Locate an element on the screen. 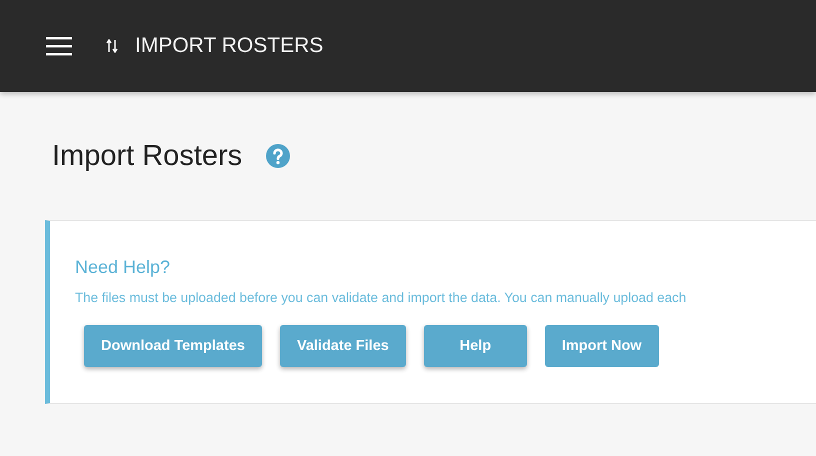 The image size is (816, 456). help-text: The files must be uploaded before you can validate and import the data. You can manually upload each is located at coordinates (381, 297).